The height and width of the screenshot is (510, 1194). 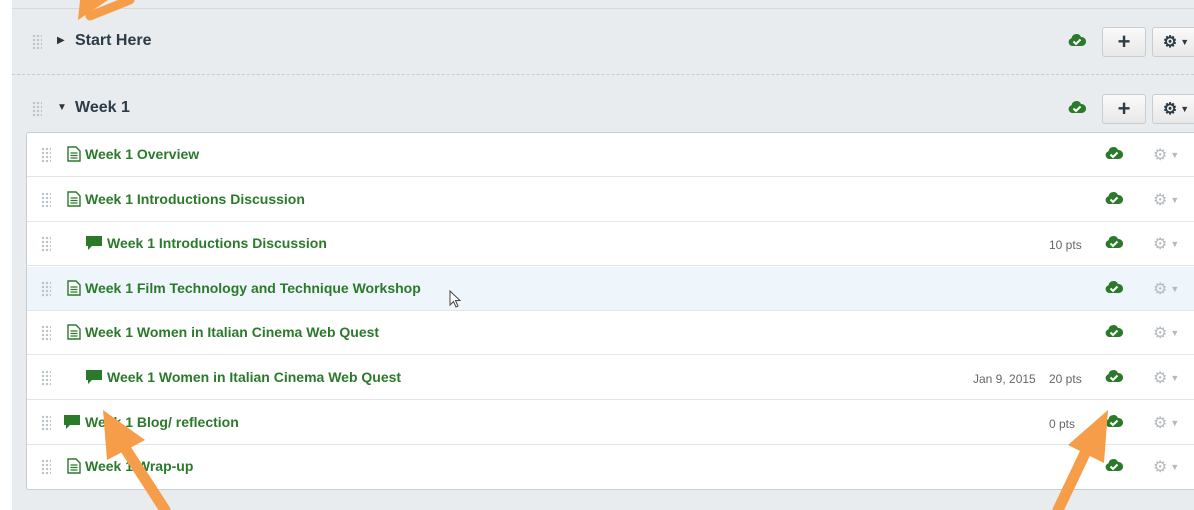 What do you see at coordinates (1065, 379) in the screenshot?
I see `points-value: 20 pts` at bounding box center [1065, 379].